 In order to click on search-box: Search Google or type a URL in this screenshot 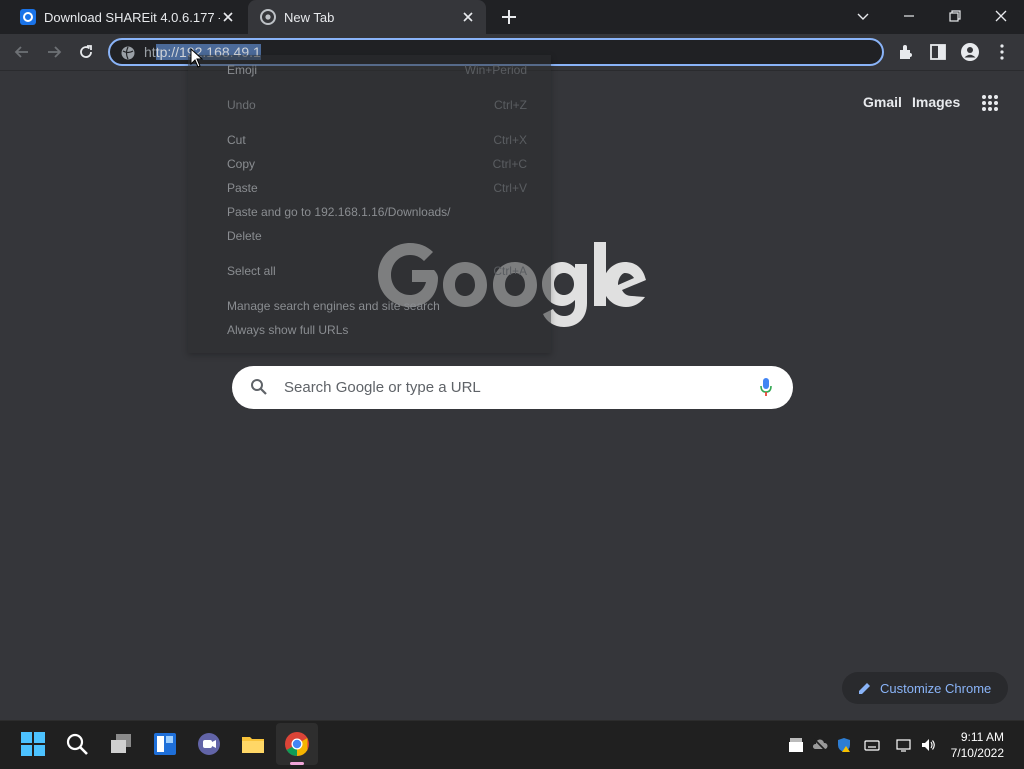, I will do `click(512, 387)`.